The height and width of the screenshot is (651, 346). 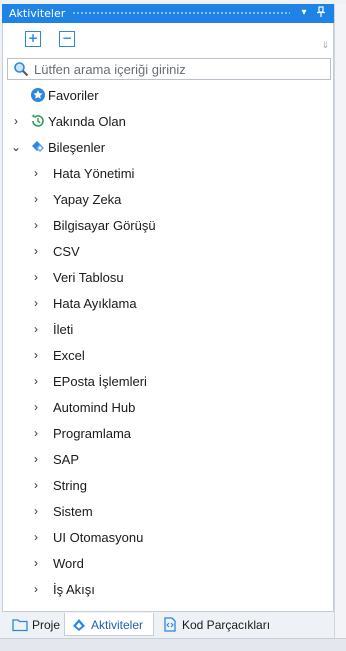 What do you see at coordinates (87, 199) in the screenshot?
I see `tree-item-label: Yapay Zeka` at bounding box center [87, 199].